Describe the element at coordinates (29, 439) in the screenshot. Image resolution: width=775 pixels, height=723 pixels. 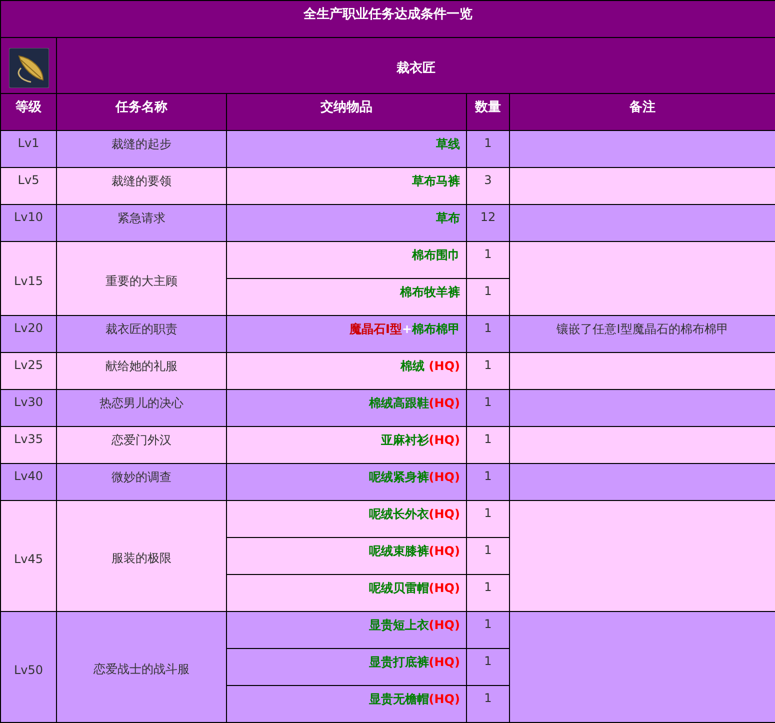
I see `level-text: Lv35` at that location.